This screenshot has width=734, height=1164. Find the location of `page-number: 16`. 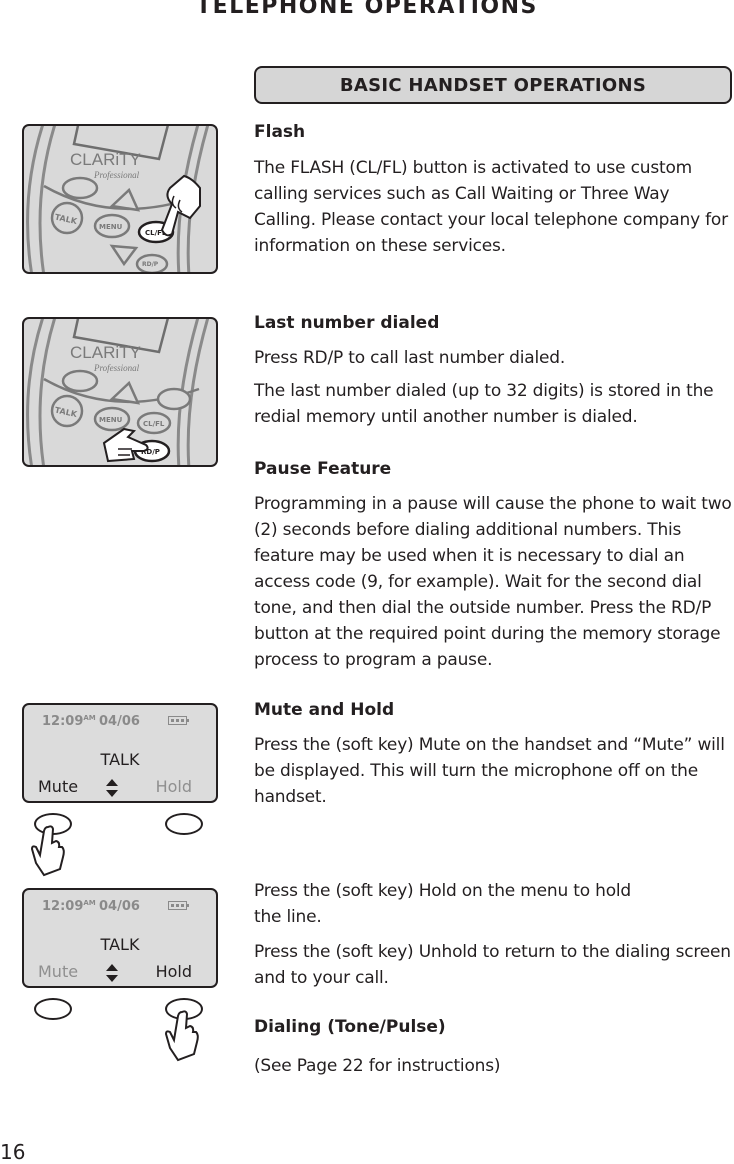

page-number: 16 is located at coordinates (13, 1152).